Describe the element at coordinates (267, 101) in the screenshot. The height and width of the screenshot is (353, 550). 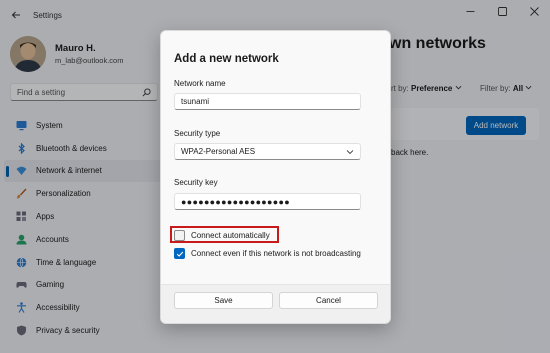
I see `network-name-field: tsunami` at that location.